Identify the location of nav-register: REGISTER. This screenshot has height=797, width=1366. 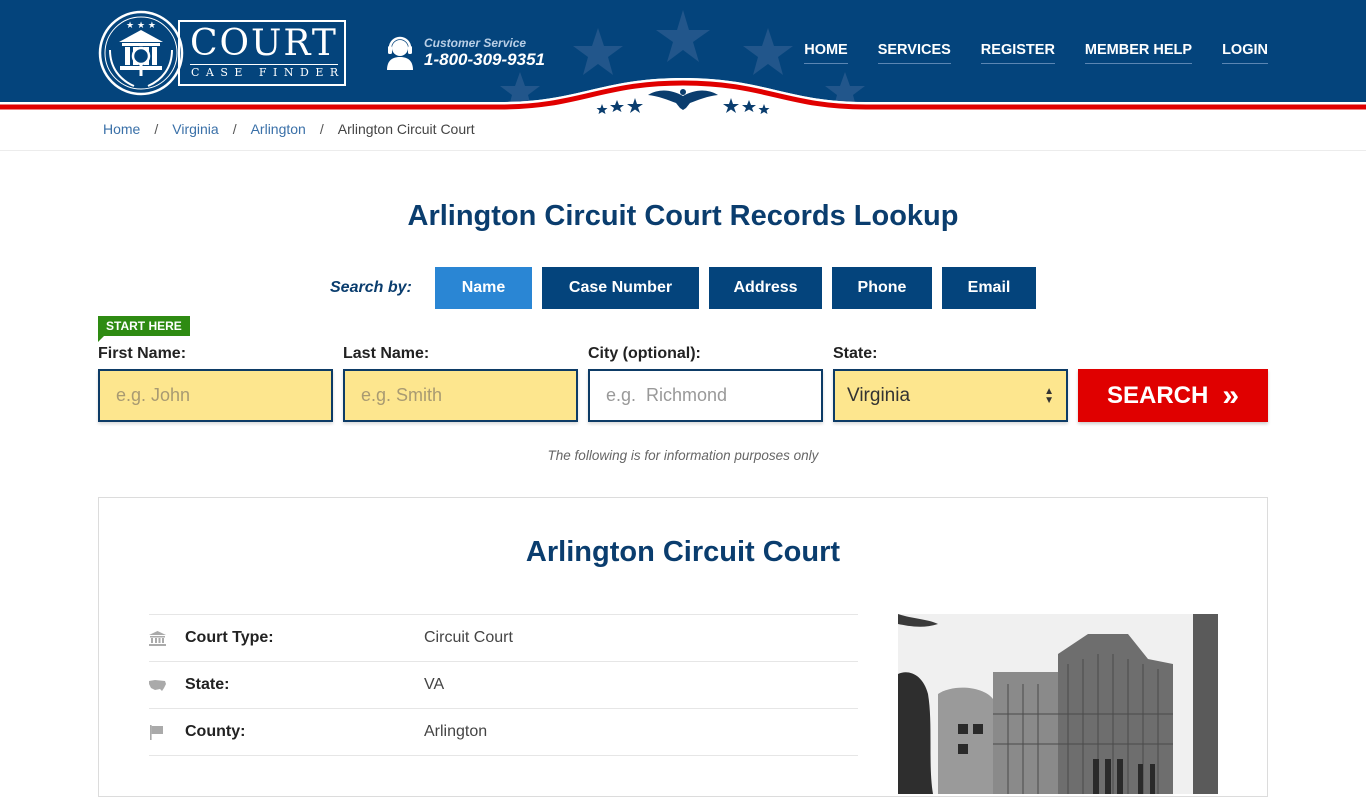
(1017, 53).